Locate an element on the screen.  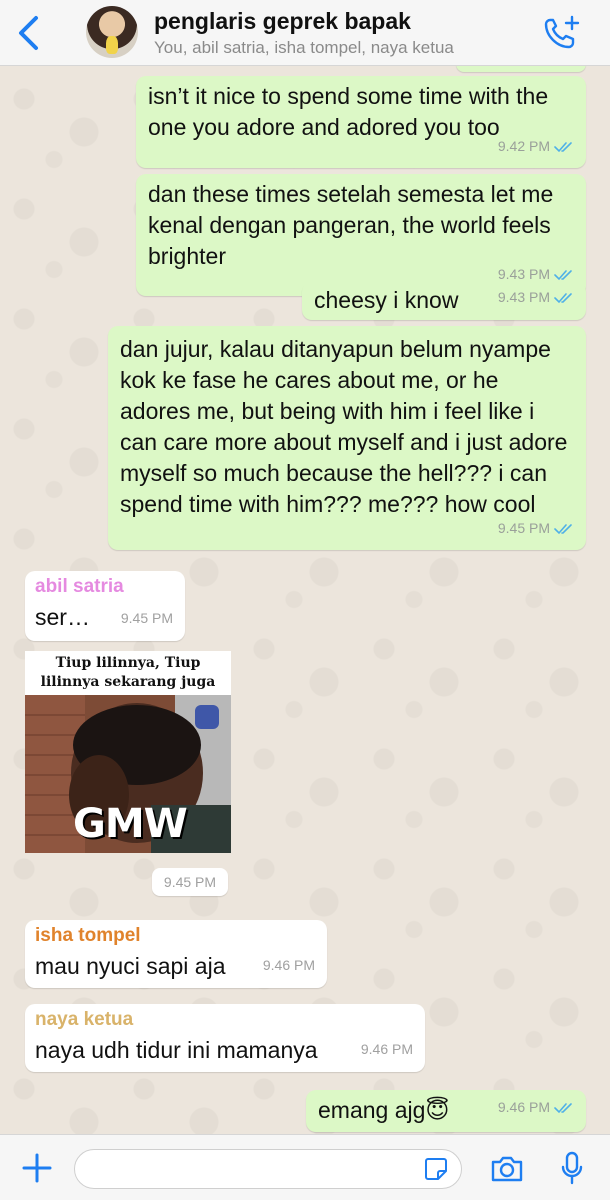
message-time: 9.42 PM is located at coordinates (523, 146).